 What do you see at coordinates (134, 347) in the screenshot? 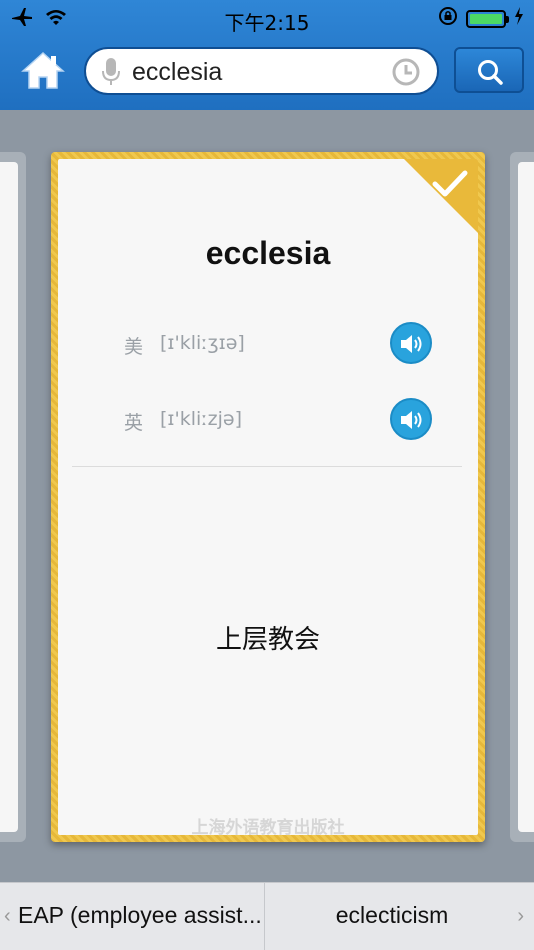
I see `pronunciation-label: 美` at bounding box center [134, 347].